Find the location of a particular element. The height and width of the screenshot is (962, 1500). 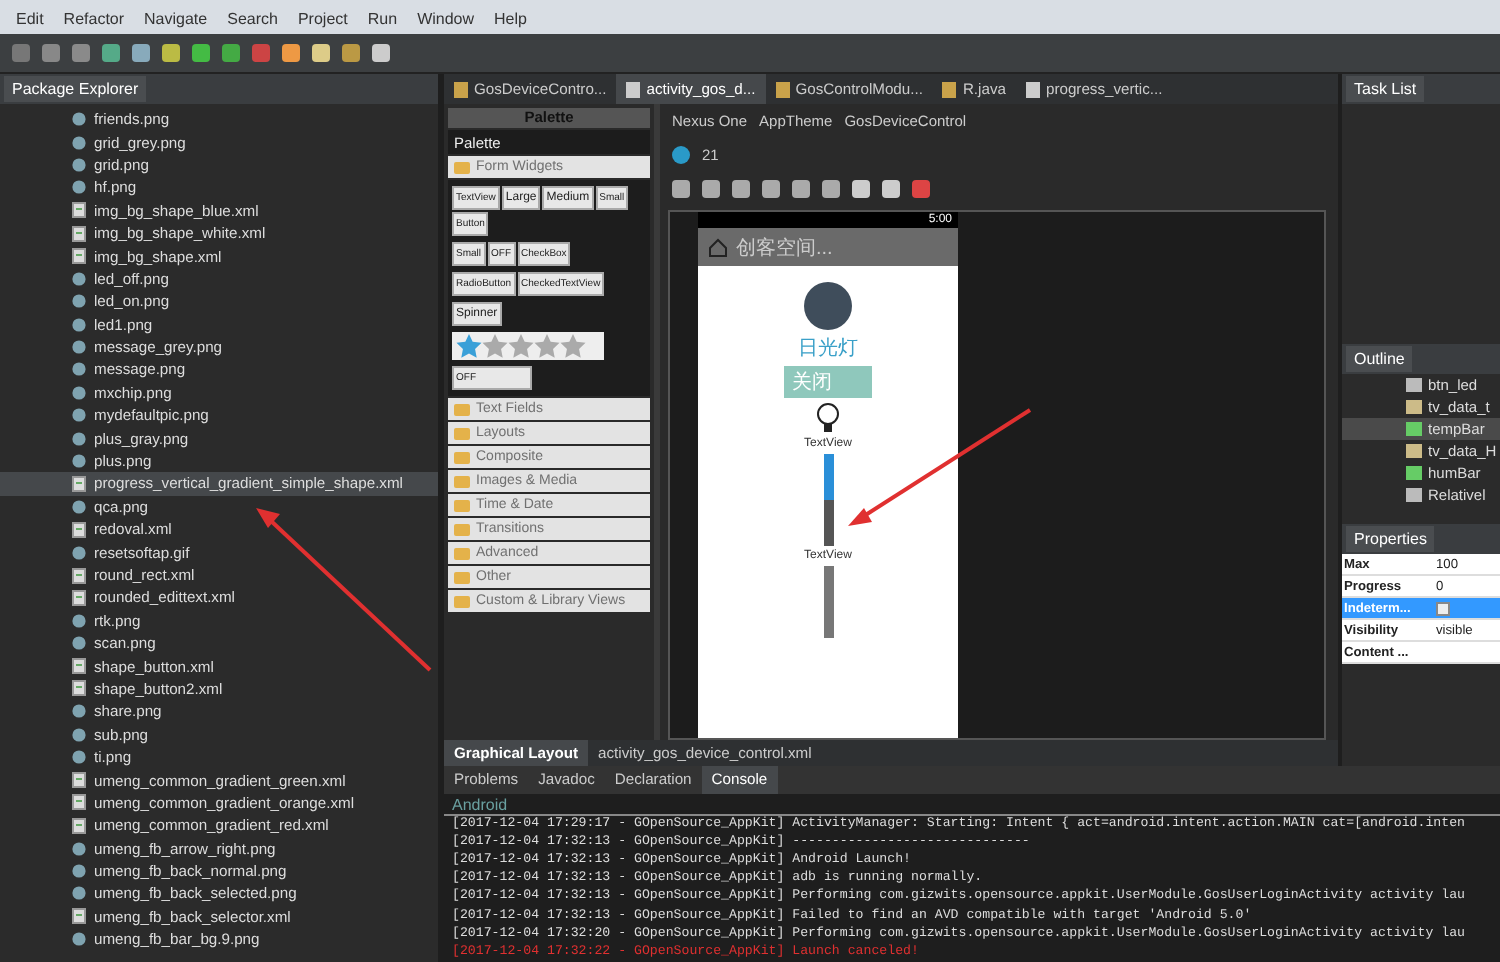

menu-item: Window is located at coordinates (446, 22).